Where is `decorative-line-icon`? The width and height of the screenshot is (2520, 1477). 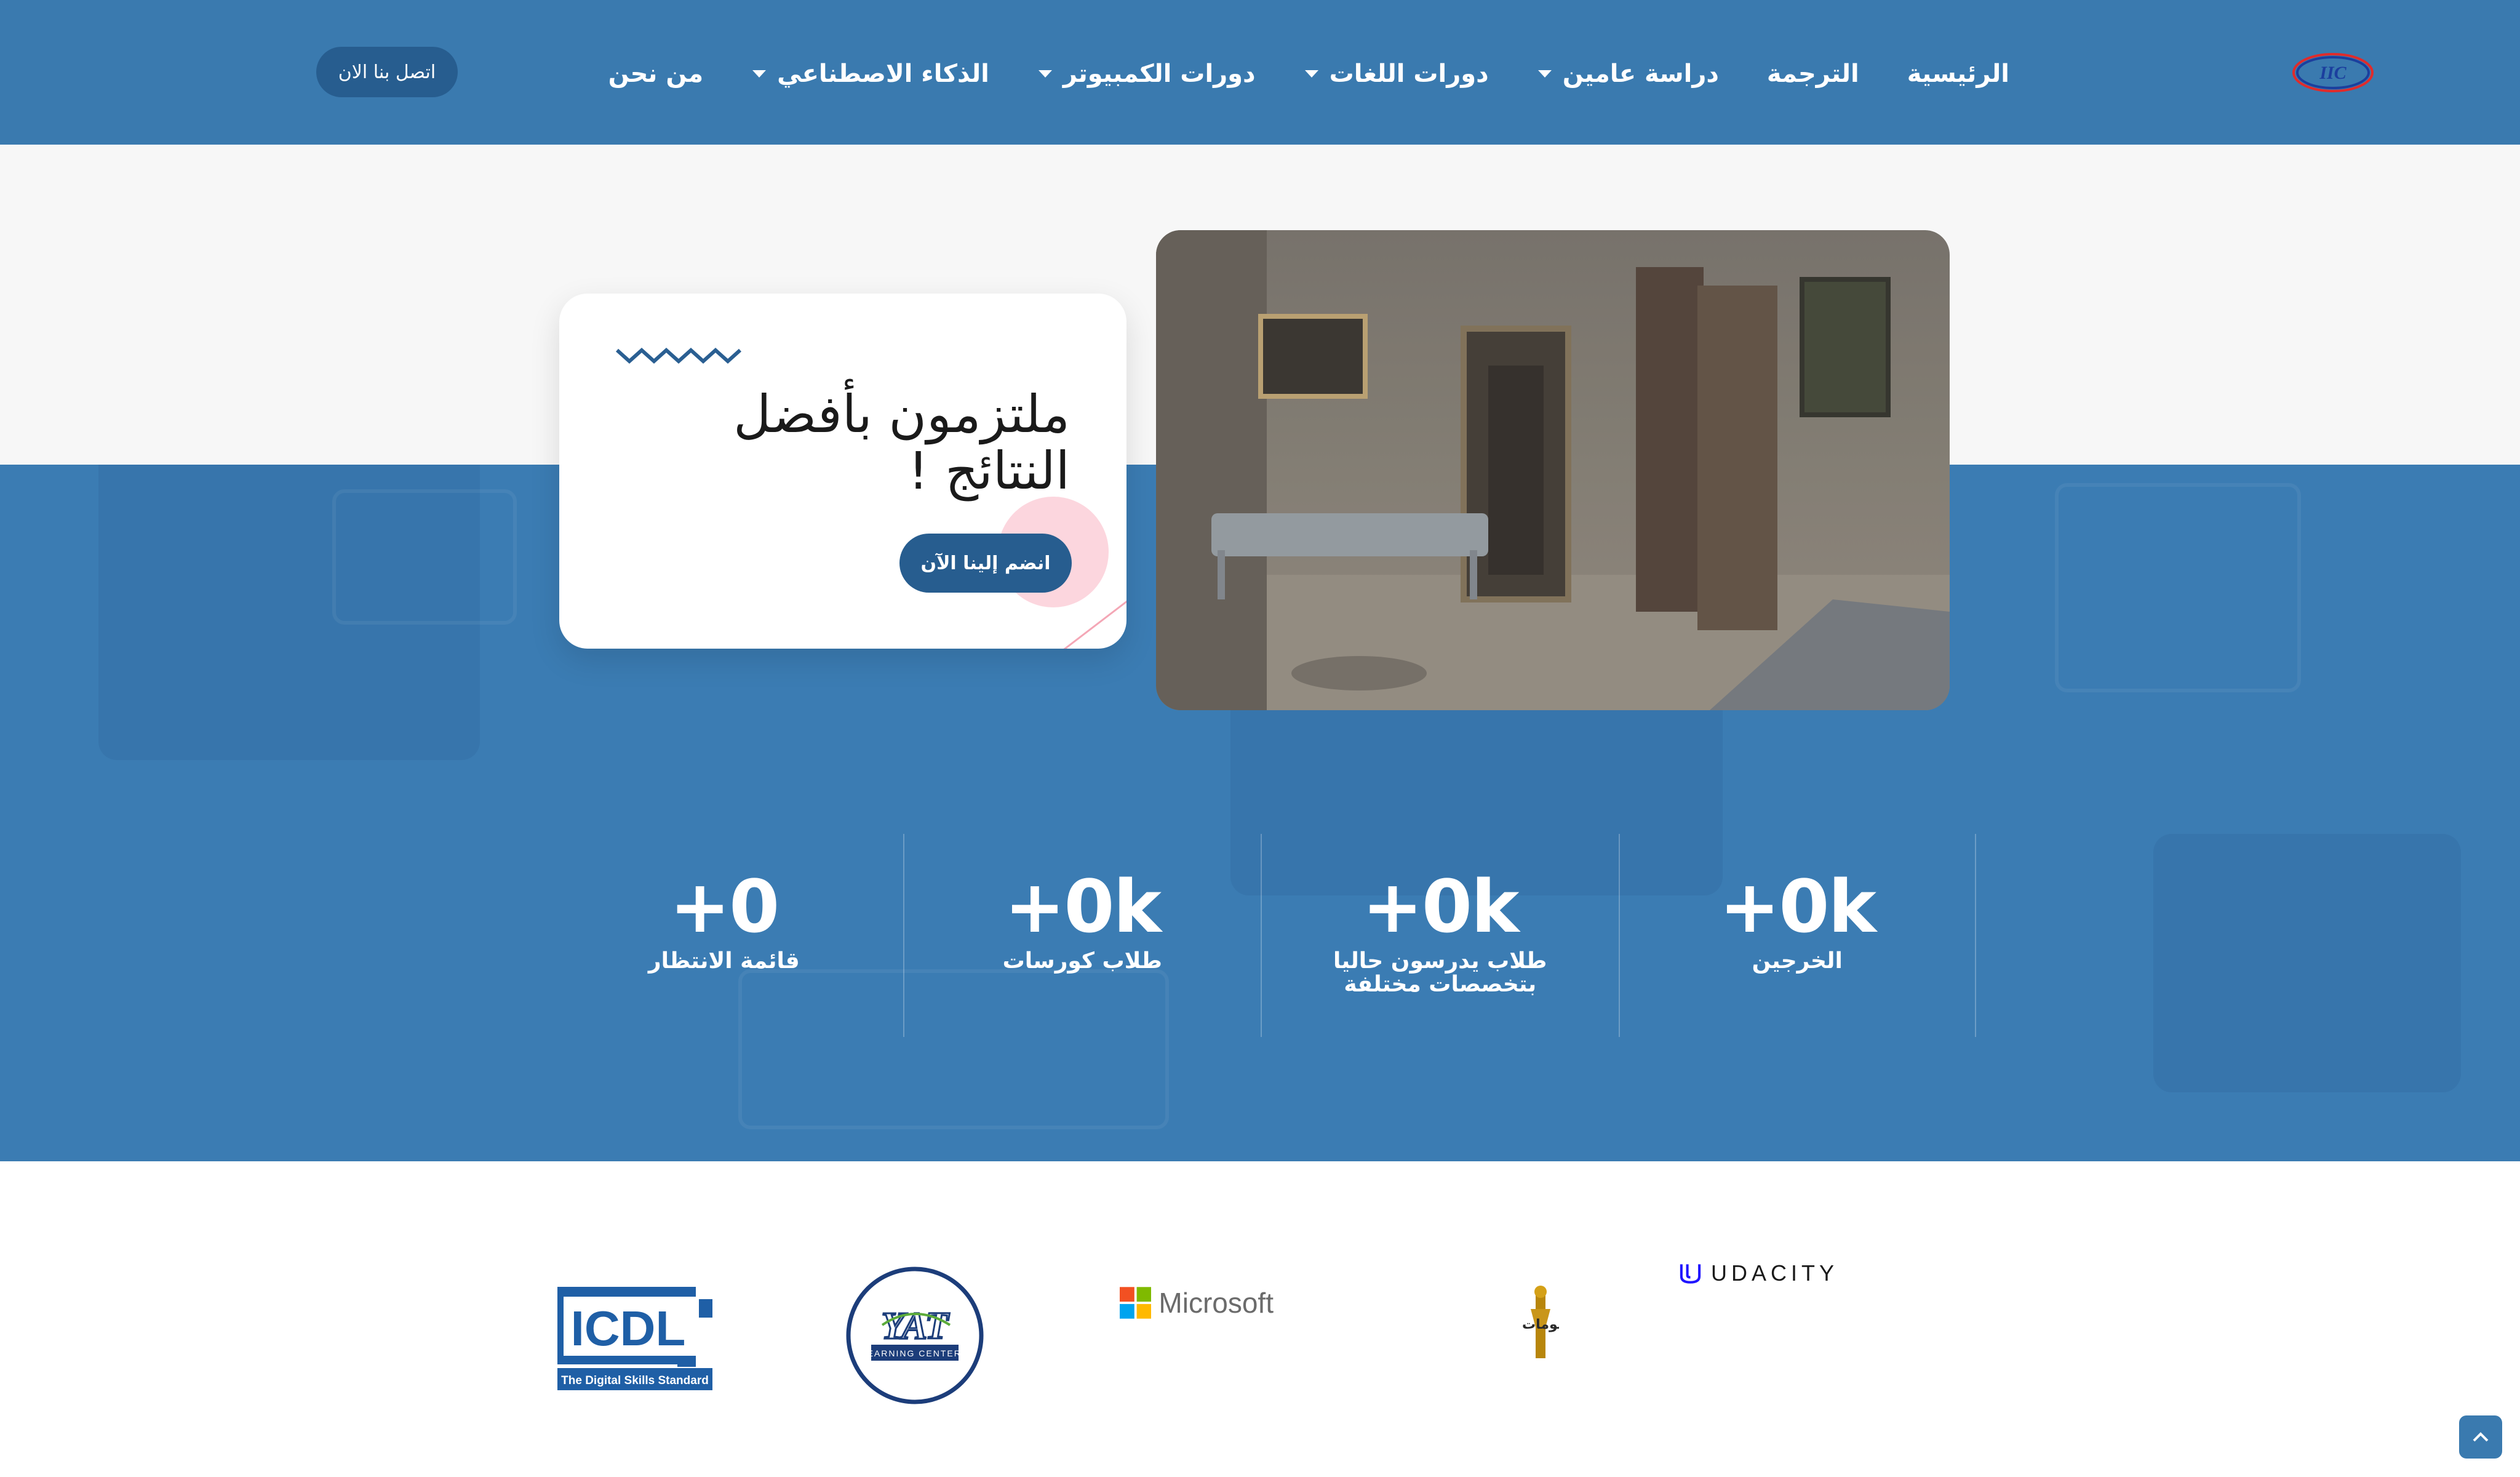 decorative-line-icon is located at coordinates (1094, 624).